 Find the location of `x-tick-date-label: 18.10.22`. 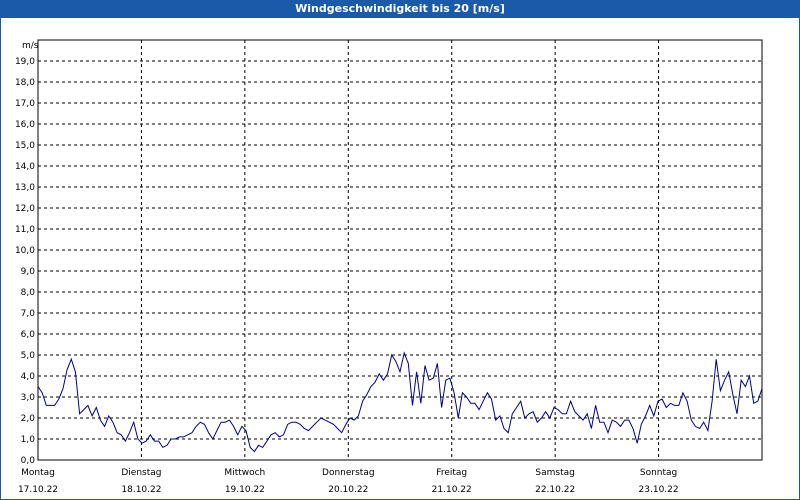

x-tick-date-label: 18.10.22 is located at coordinates (141, 490).